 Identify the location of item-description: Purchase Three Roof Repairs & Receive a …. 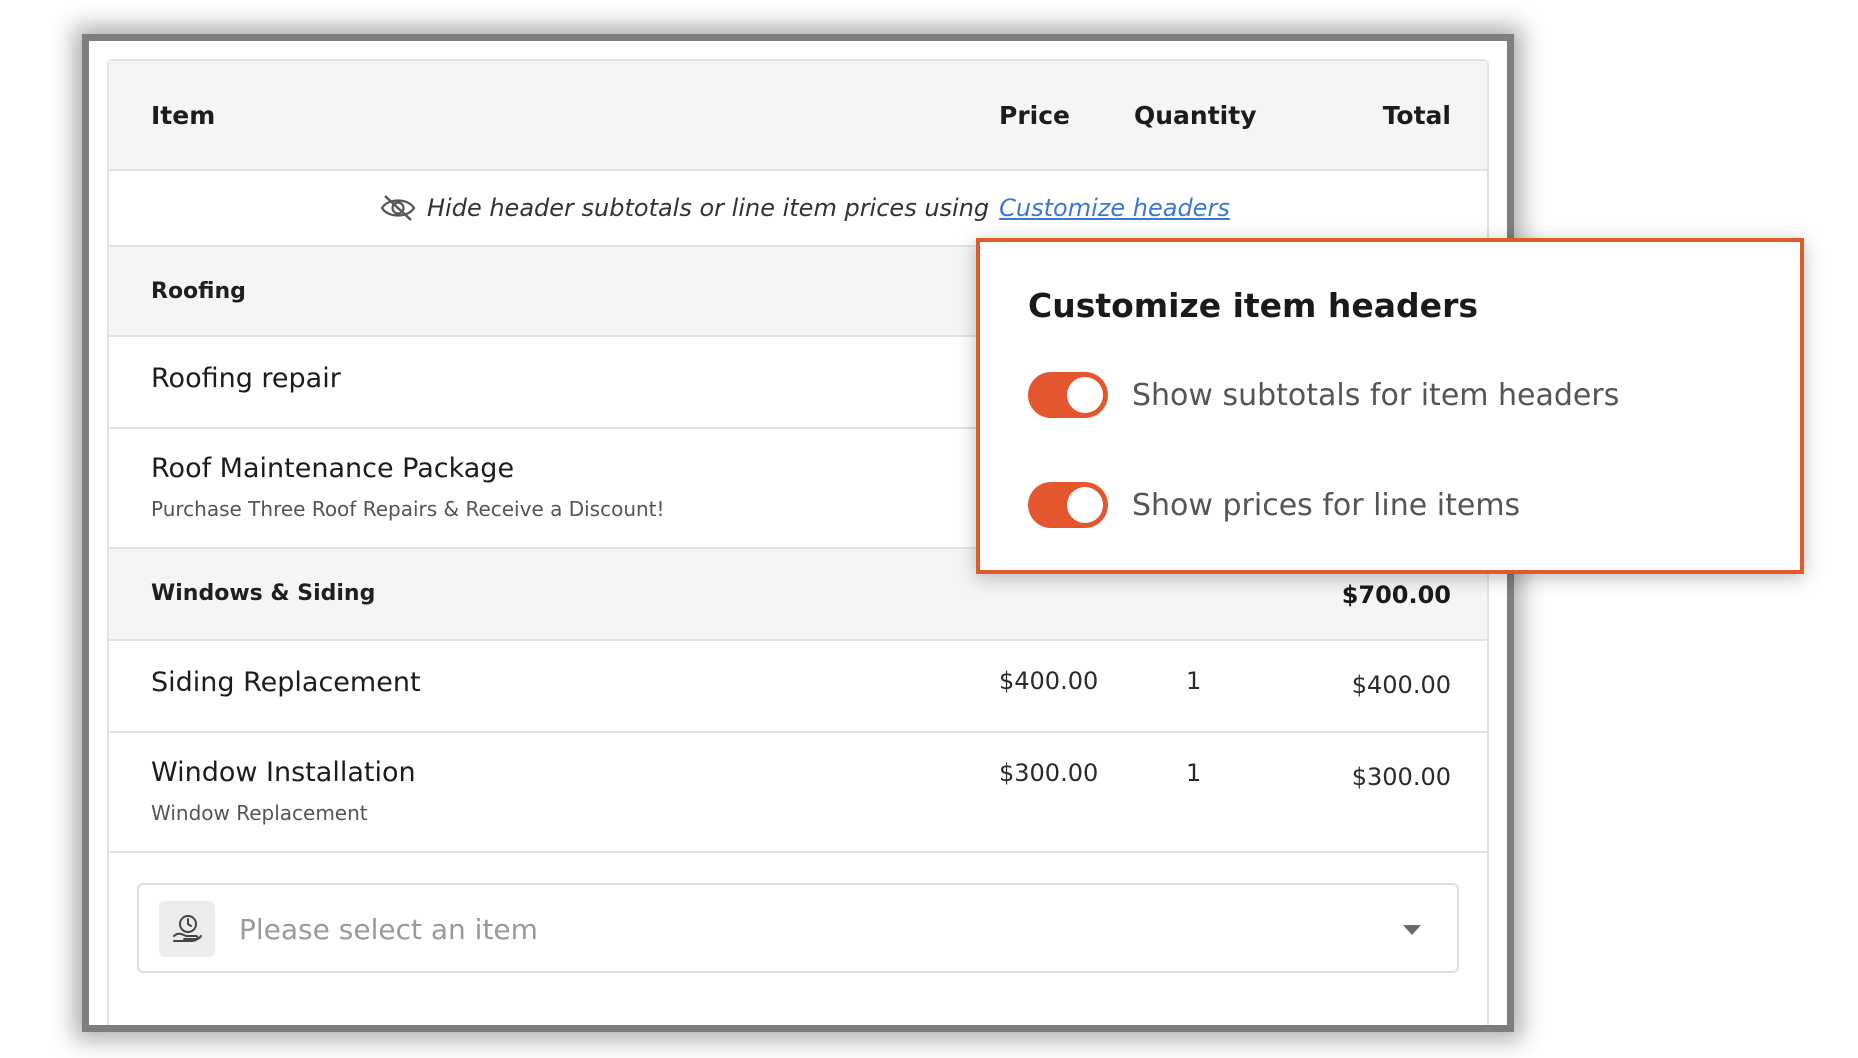
(408, 509).